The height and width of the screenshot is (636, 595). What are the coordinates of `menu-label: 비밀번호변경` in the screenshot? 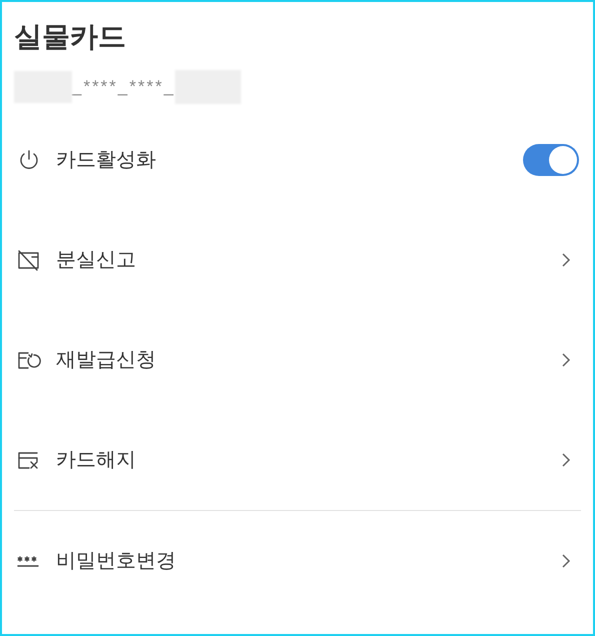 It's located at (116, 561).